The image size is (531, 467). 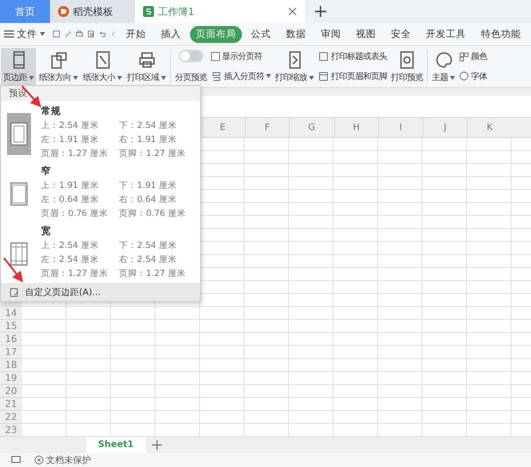 I want to click on page-break-icon, so click(x=216, y=76).